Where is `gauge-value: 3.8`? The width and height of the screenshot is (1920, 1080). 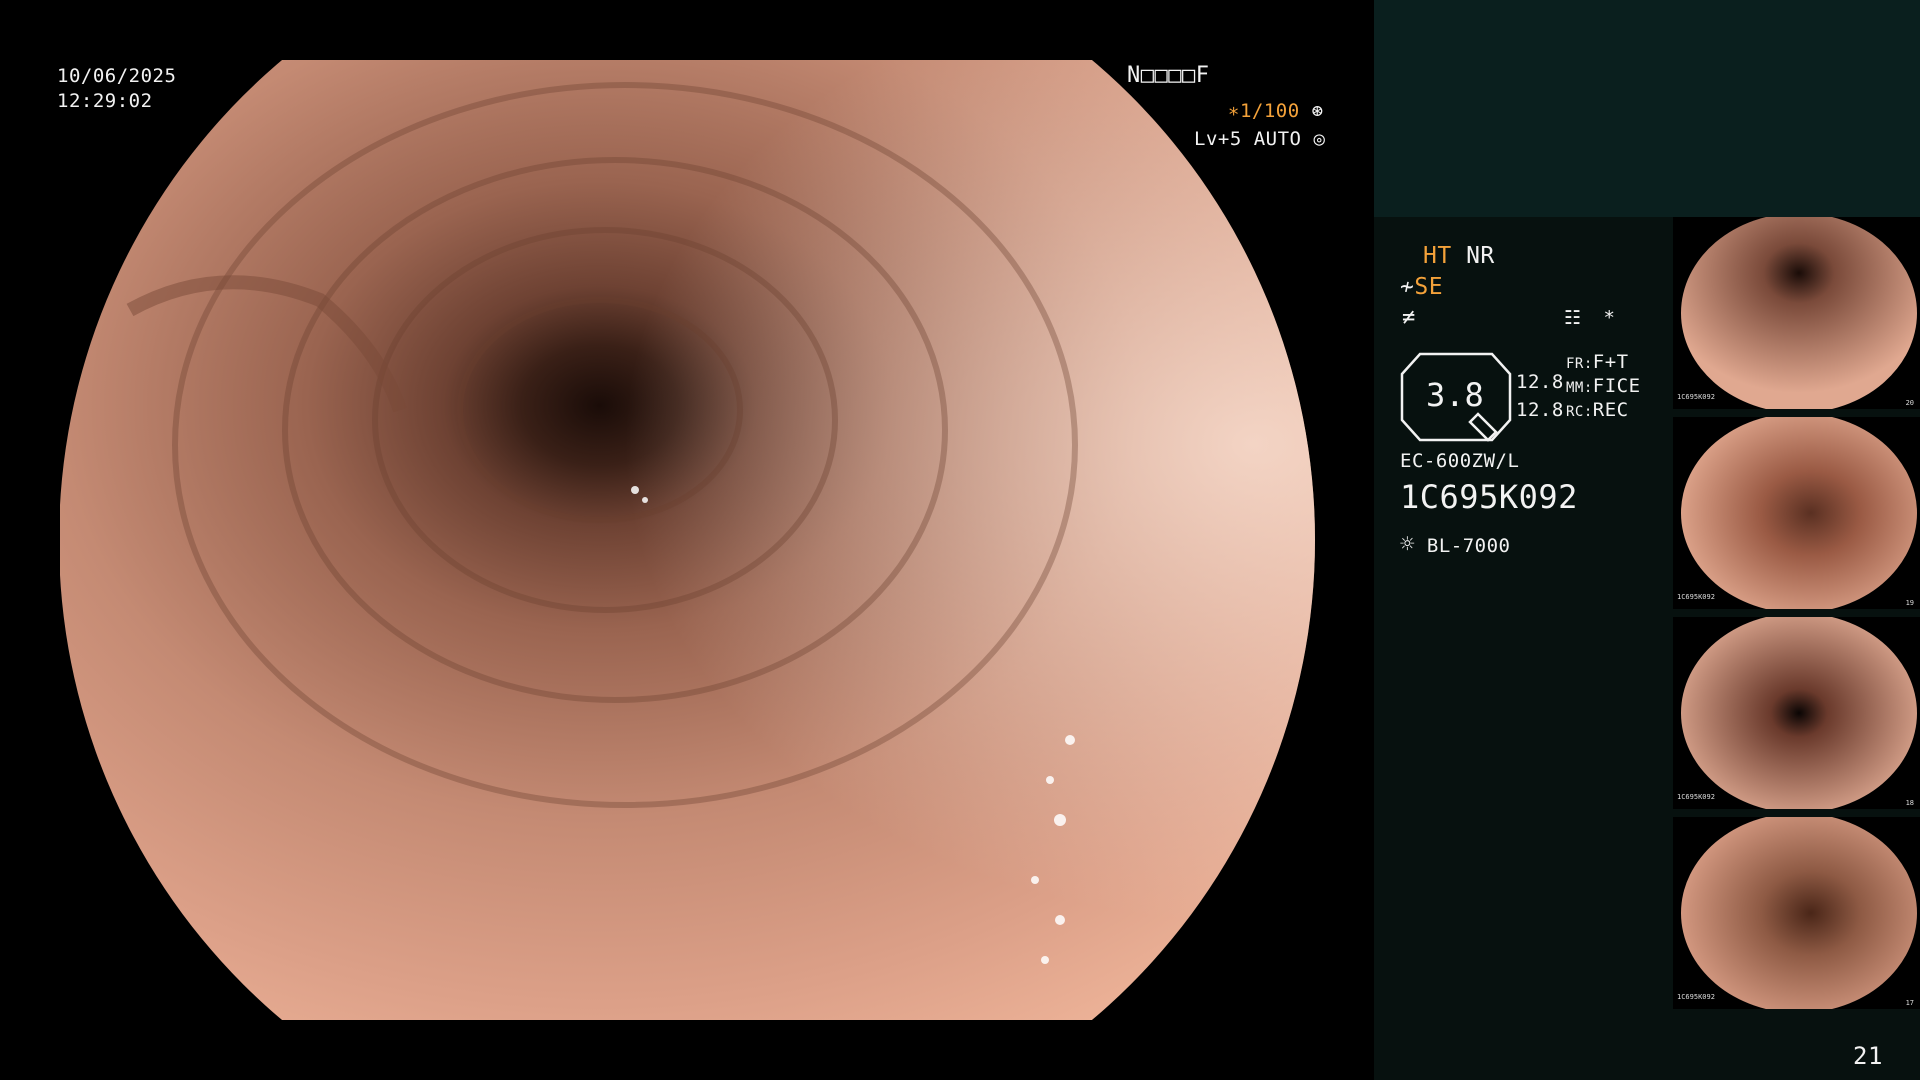
gauge-value: 3.8 is located at coordinates (1455, 395).